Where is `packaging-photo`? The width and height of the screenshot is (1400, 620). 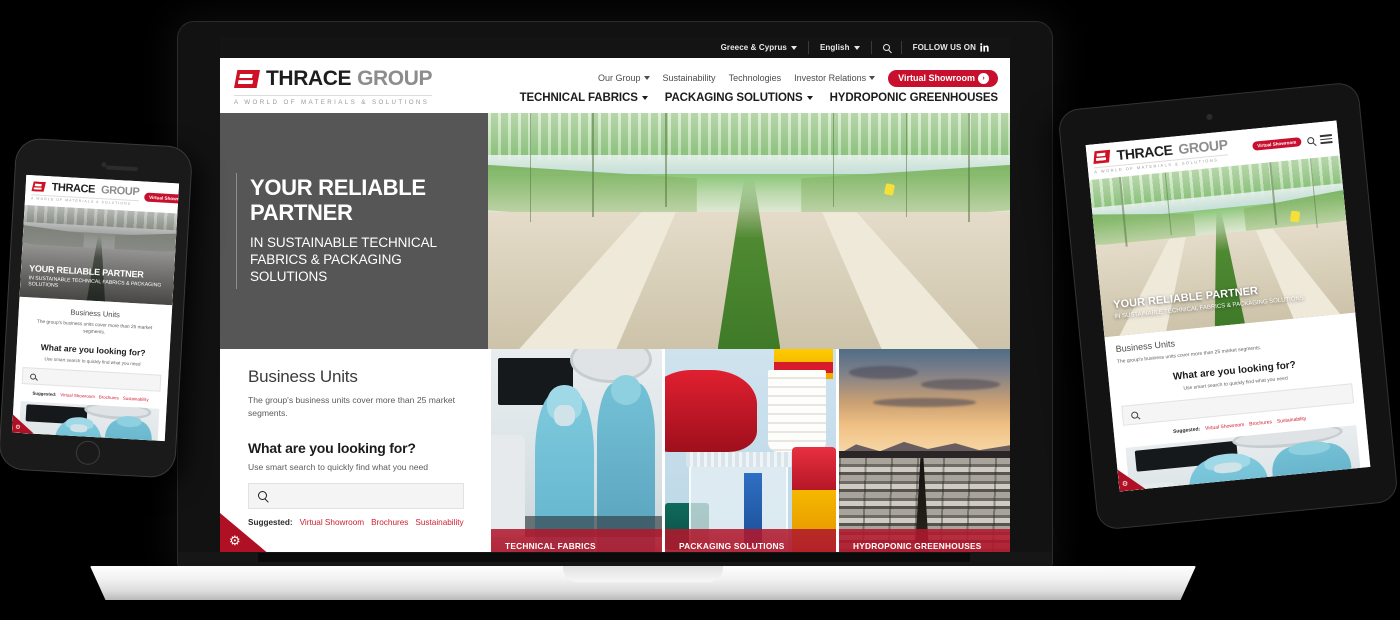
packaging-photo is located at coordinates (750, 452).